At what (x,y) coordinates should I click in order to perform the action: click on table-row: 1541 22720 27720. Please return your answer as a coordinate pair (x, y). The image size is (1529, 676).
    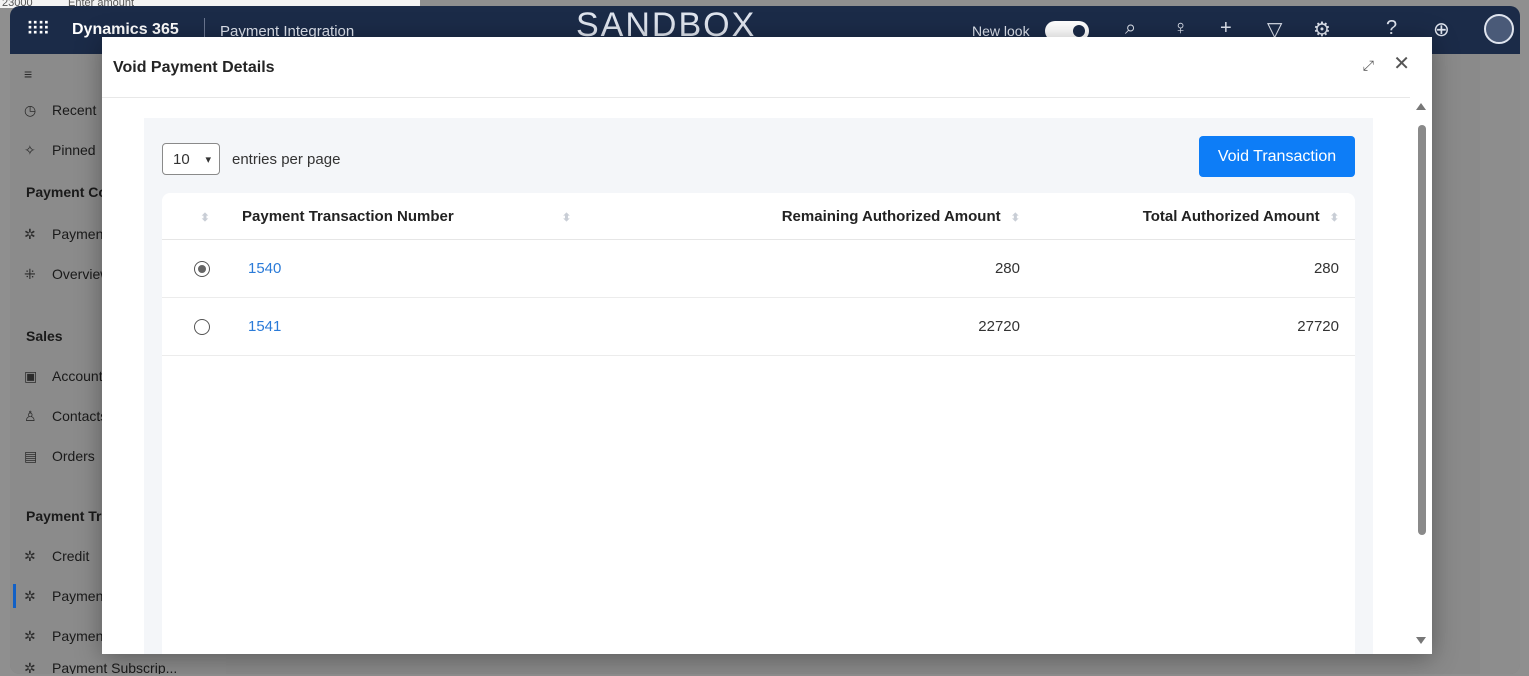
    Looking at the image, I should click on (758, 326).